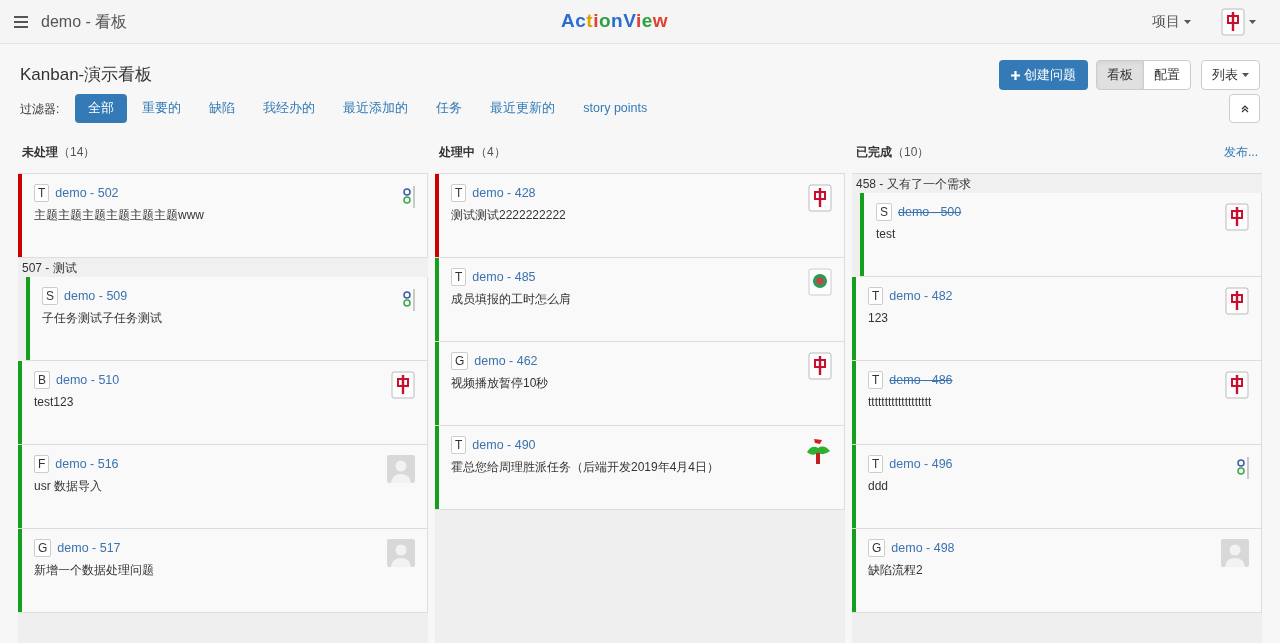 This screenshot has height=643, width=1280. Describe the element at coordinates (21, 21) in the screenshot. I see `menu-icon` at that location.